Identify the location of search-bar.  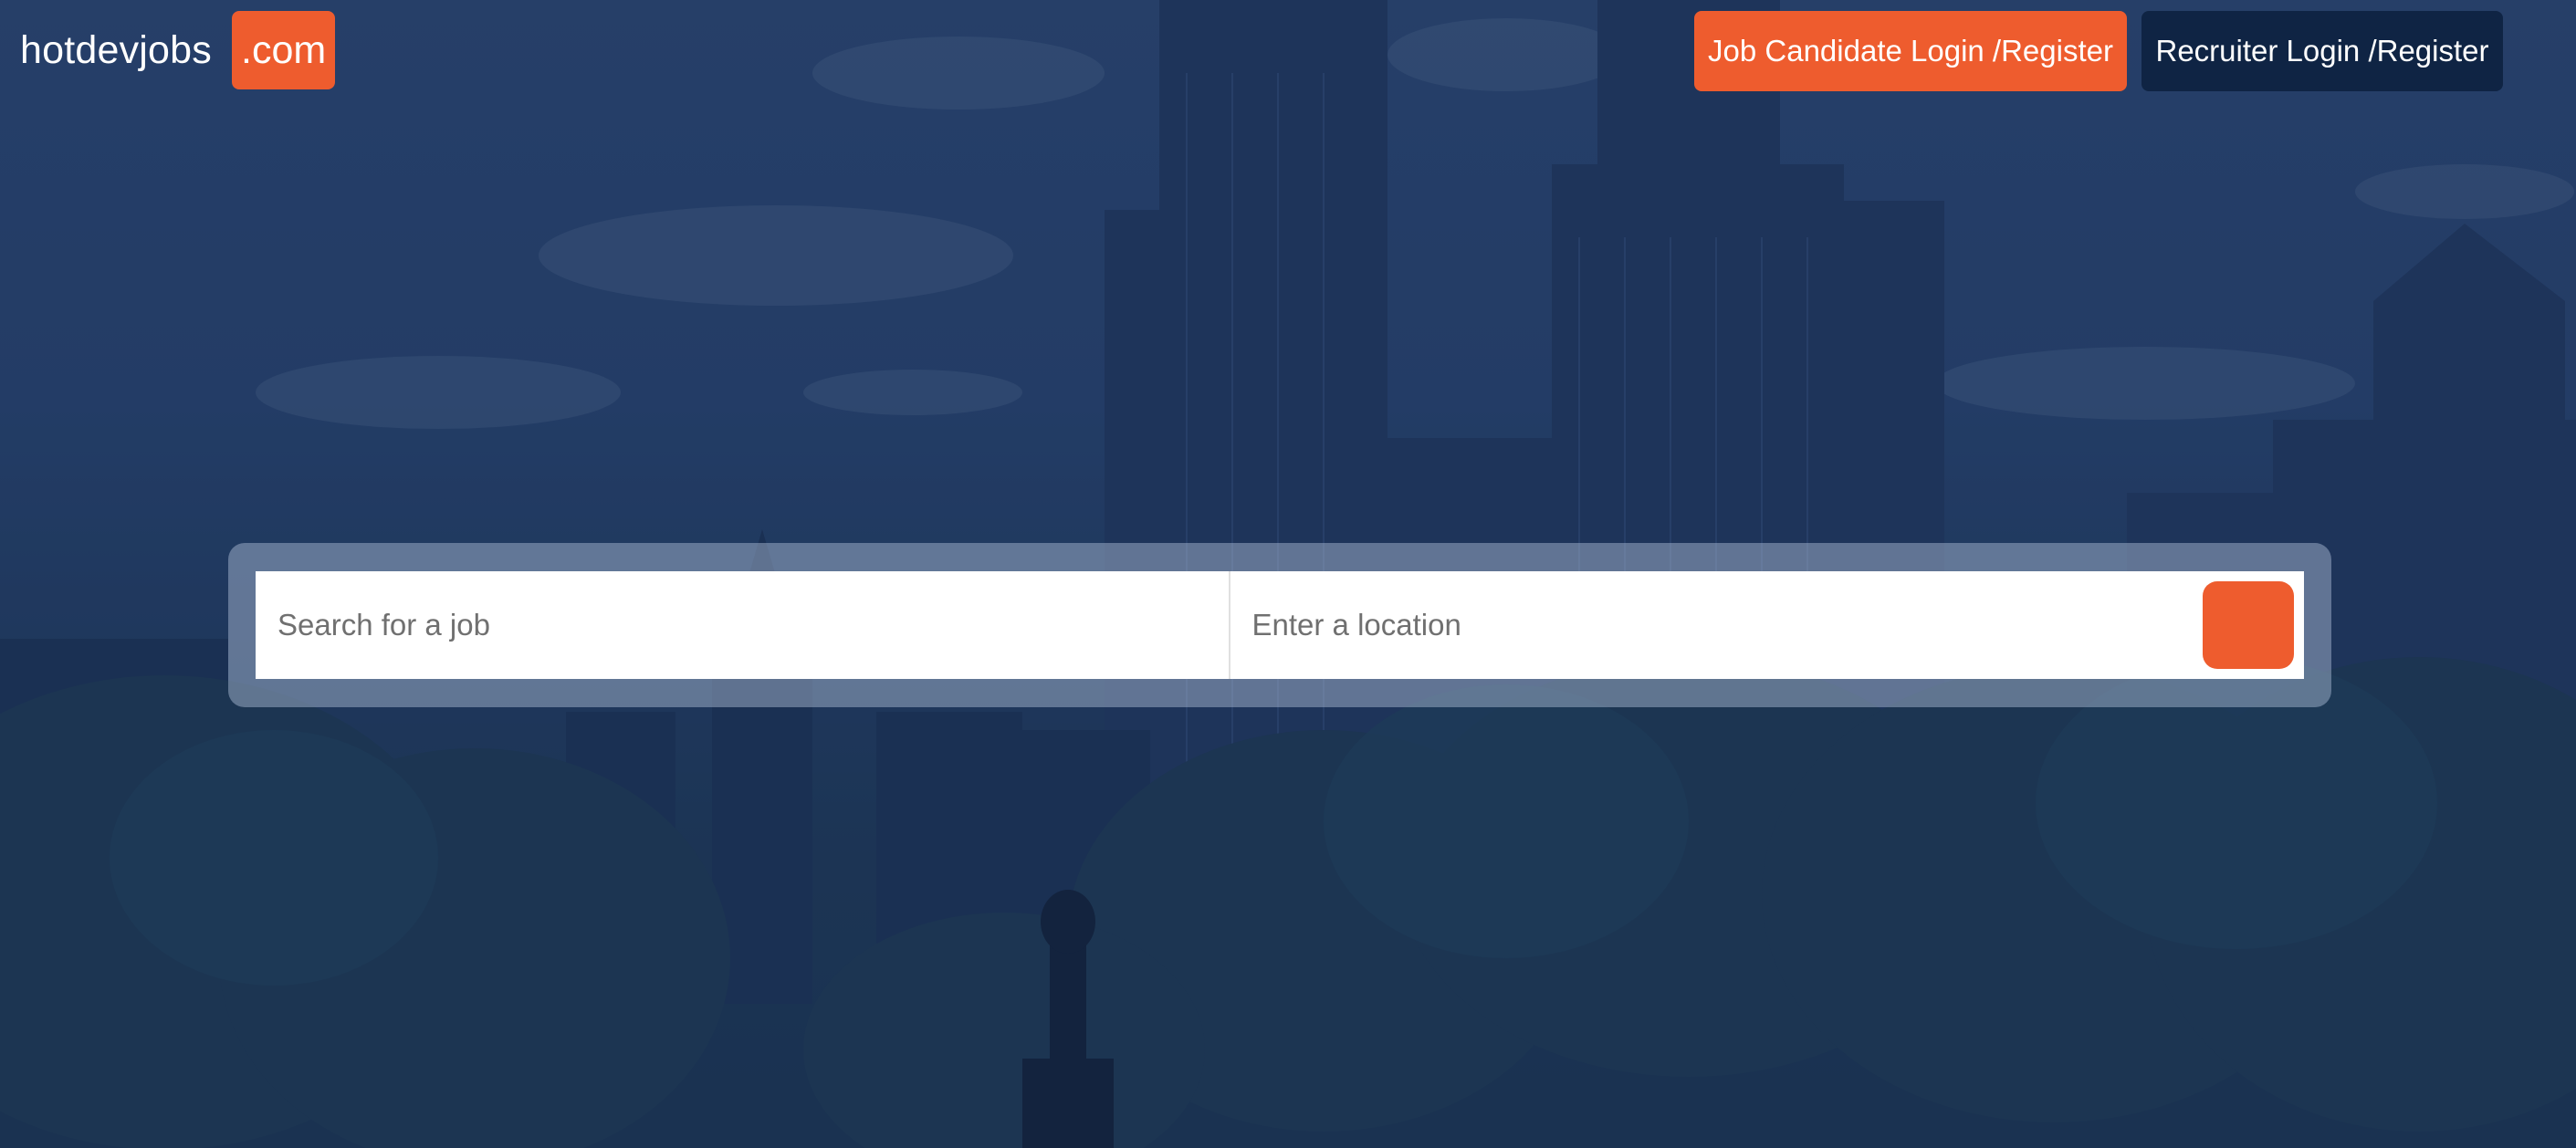
(1280, 625).